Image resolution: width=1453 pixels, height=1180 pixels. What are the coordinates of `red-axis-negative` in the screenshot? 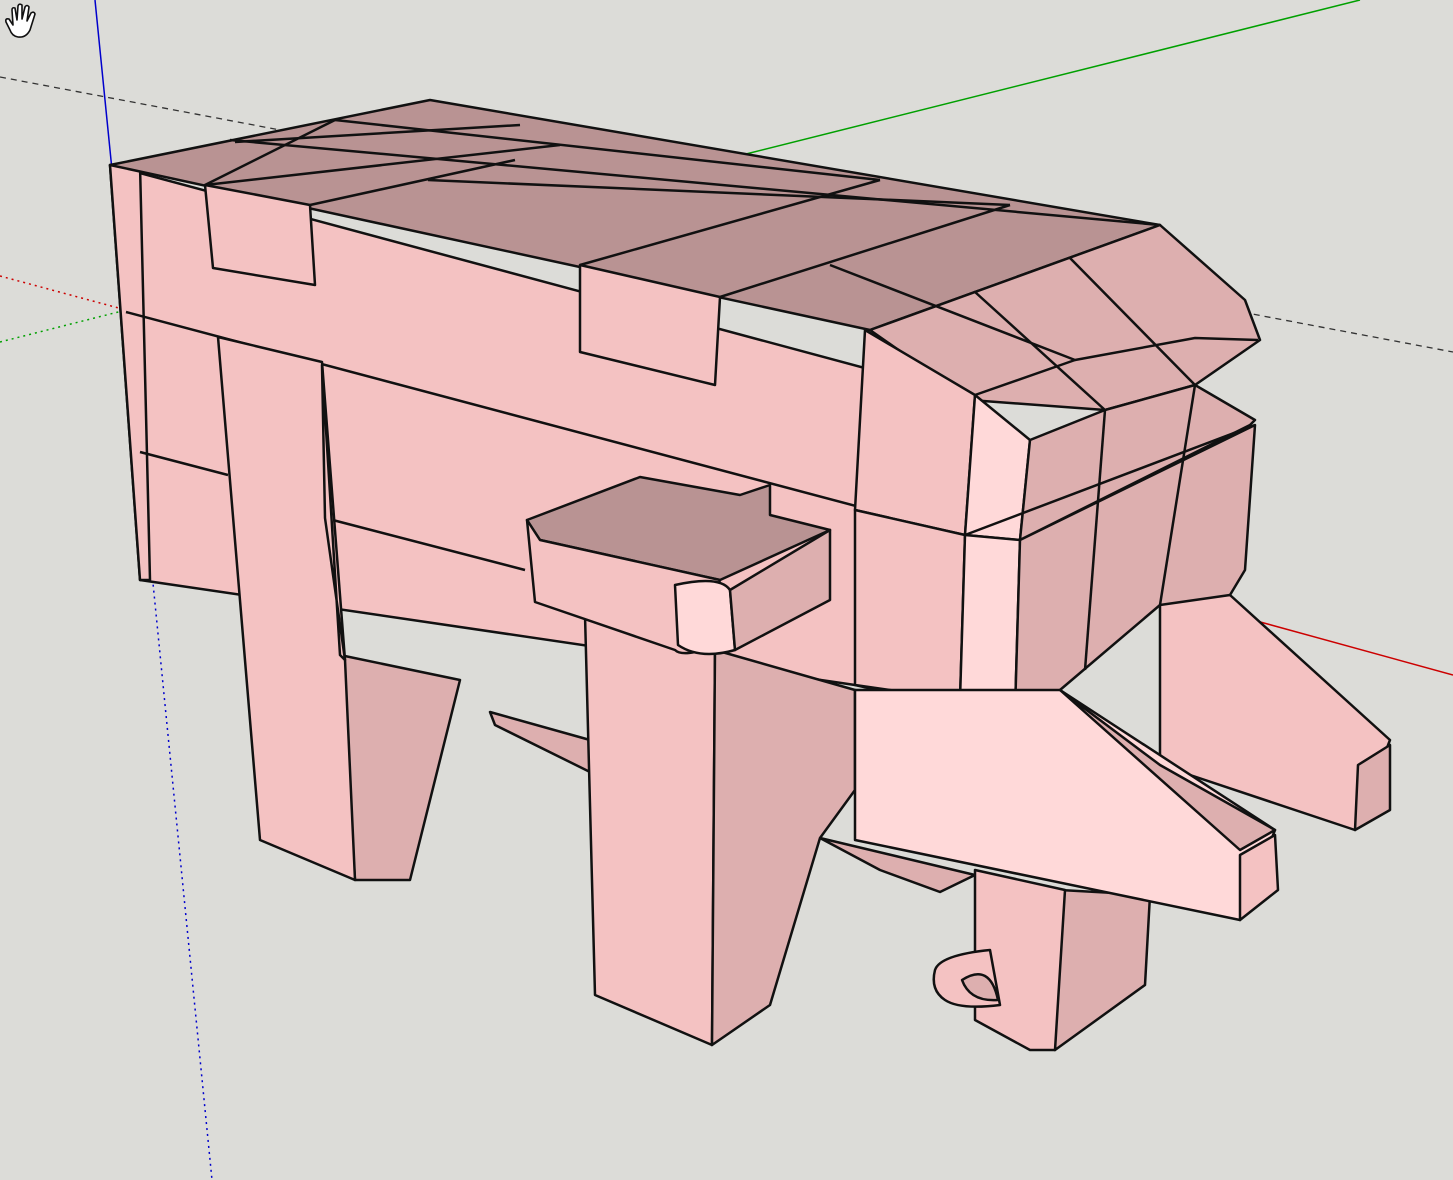 It's located at (63, 293).